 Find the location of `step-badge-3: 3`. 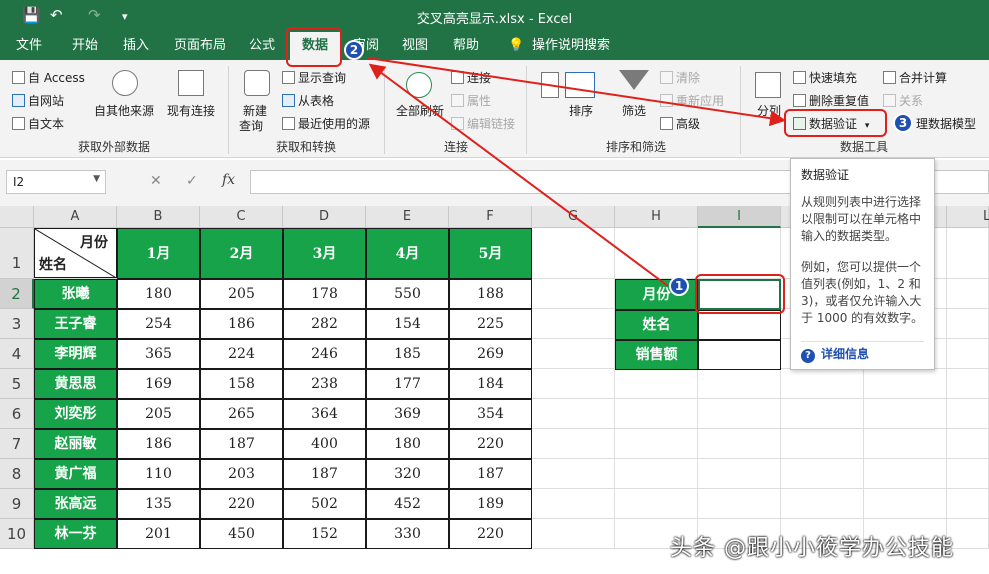

step-badge-3: 3 is located at coordinates (903, 123).